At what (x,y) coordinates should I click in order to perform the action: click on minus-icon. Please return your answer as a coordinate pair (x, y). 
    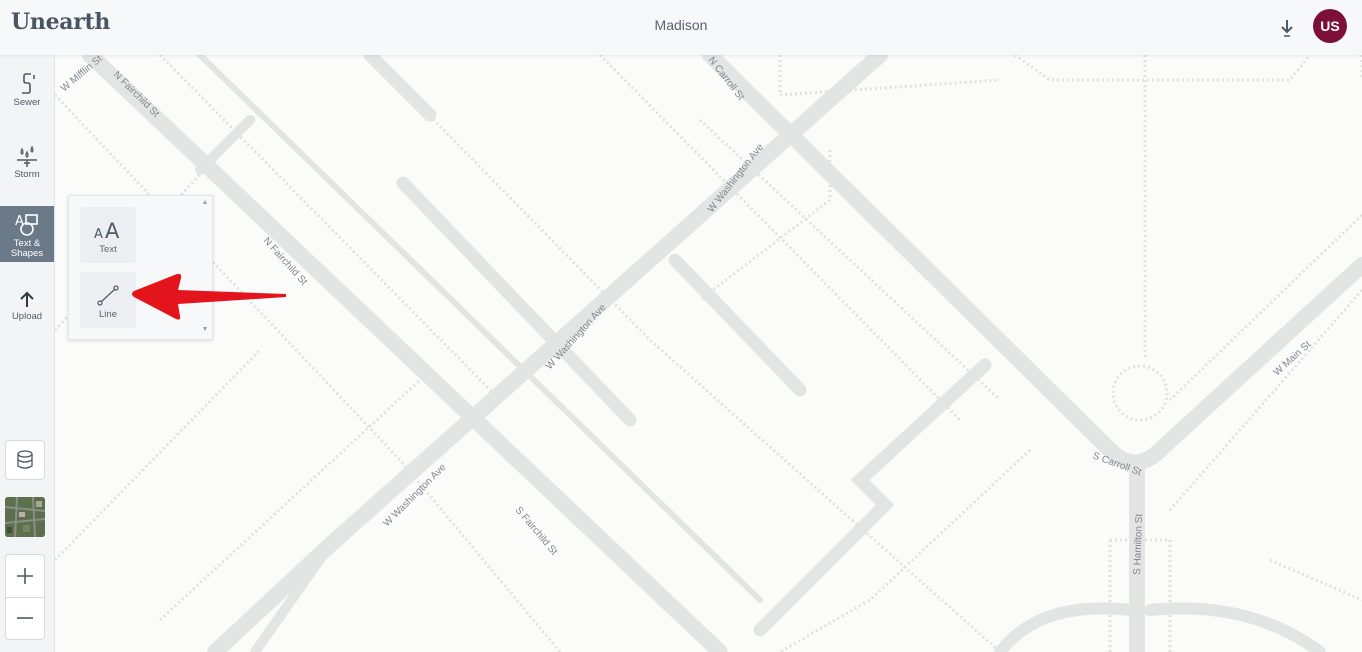
    Looking at the image, I should click on (25, 618).